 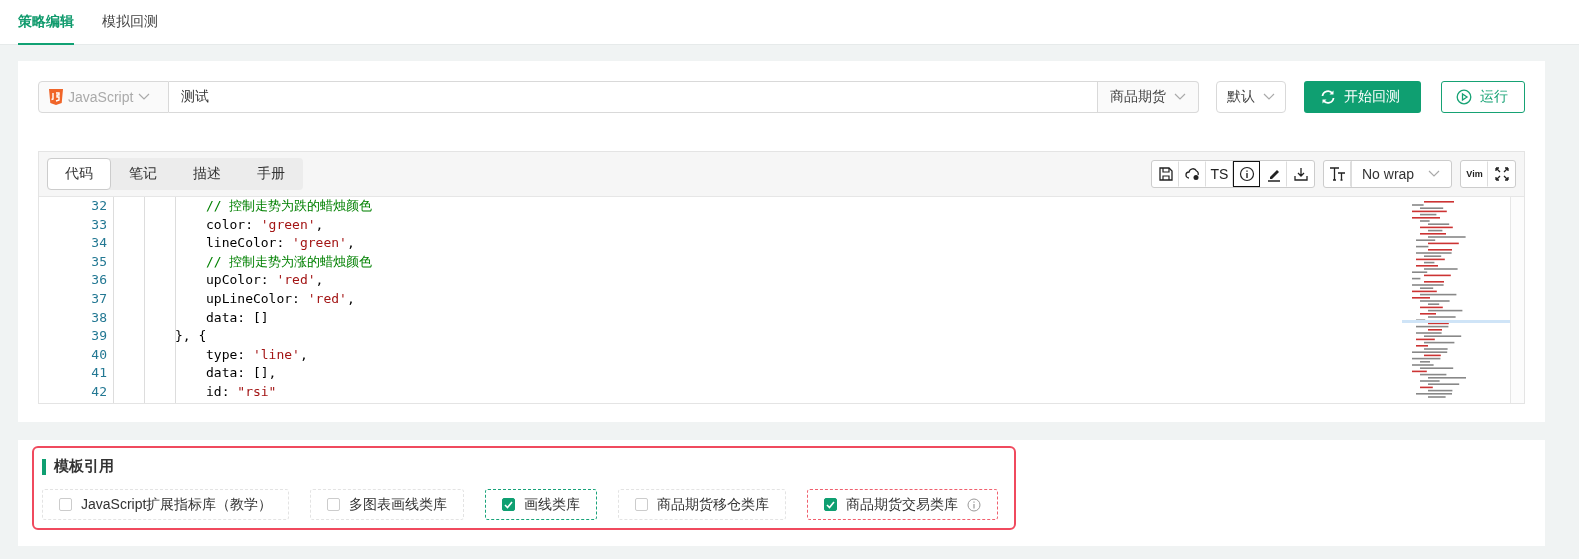 I want to click on template-label: 画线类库, so click(x=552, y=504).